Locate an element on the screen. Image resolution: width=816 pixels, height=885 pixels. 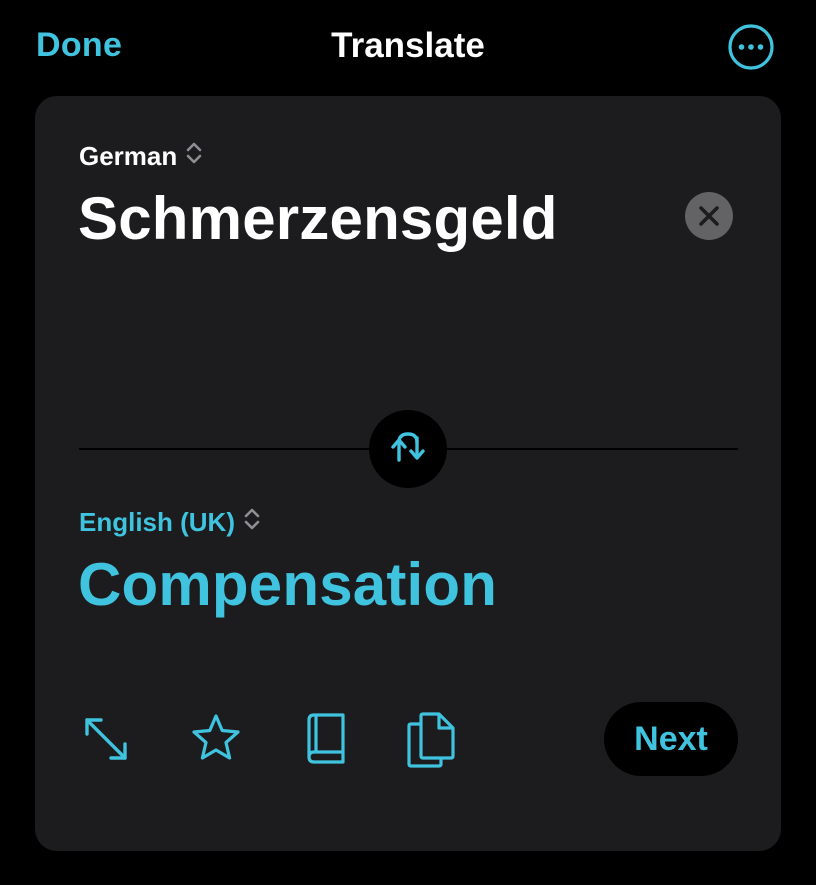
dictionary-button is located at coordinates (325, 738).